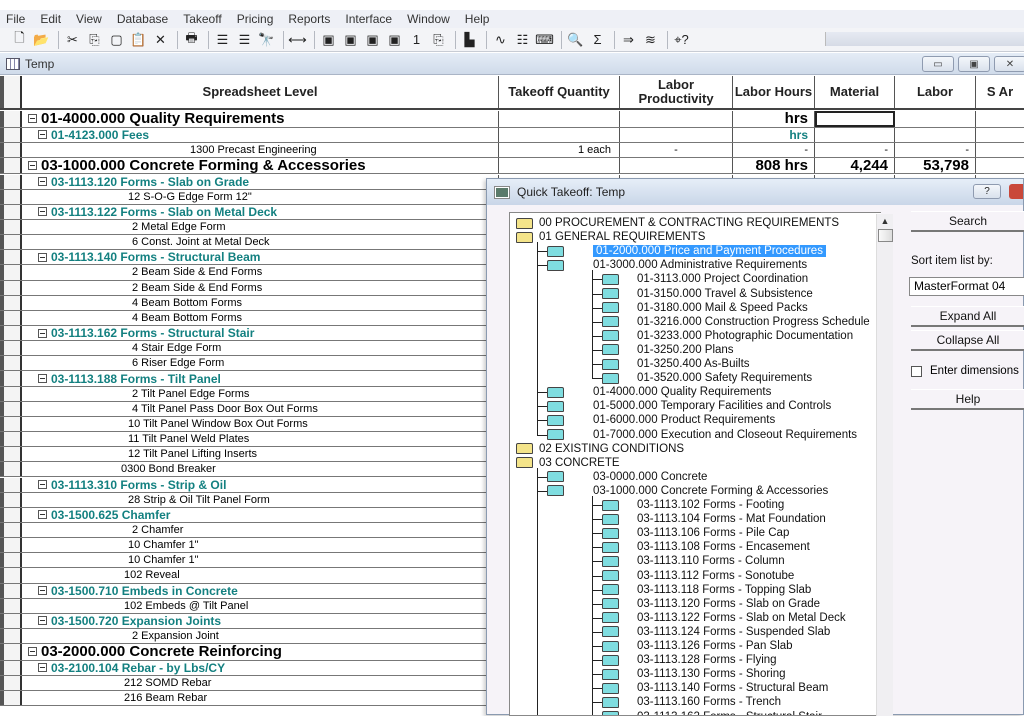 The image size is (1024, 716). I want to click on outline-color-icon: ▣, so click(394, 40).